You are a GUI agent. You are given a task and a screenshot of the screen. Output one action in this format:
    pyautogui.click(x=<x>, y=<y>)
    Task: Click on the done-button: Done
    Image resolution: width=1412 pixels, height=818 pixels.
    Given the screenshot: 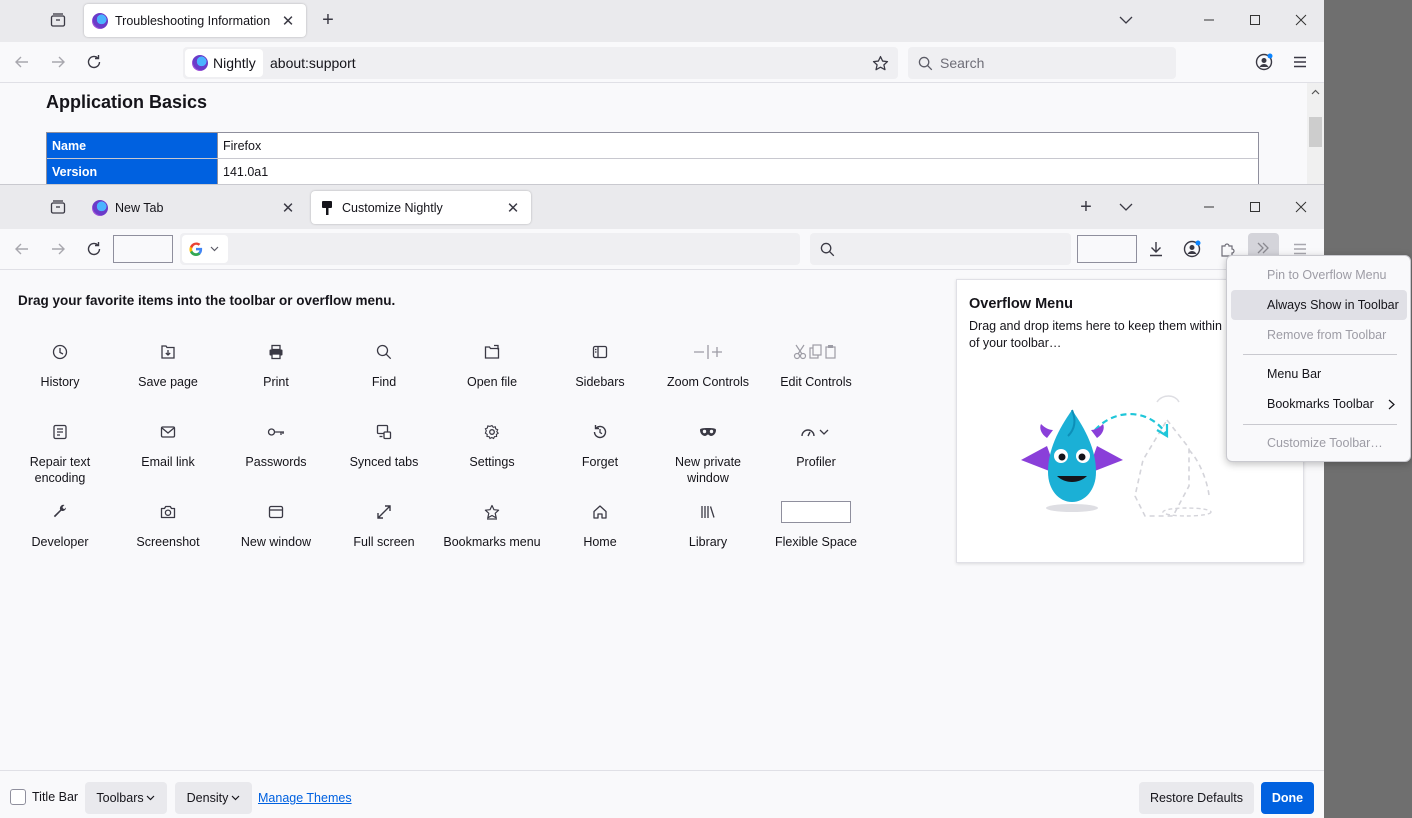 What is the action you would take?
    pyautogui.click(x=1287, y=798)
    